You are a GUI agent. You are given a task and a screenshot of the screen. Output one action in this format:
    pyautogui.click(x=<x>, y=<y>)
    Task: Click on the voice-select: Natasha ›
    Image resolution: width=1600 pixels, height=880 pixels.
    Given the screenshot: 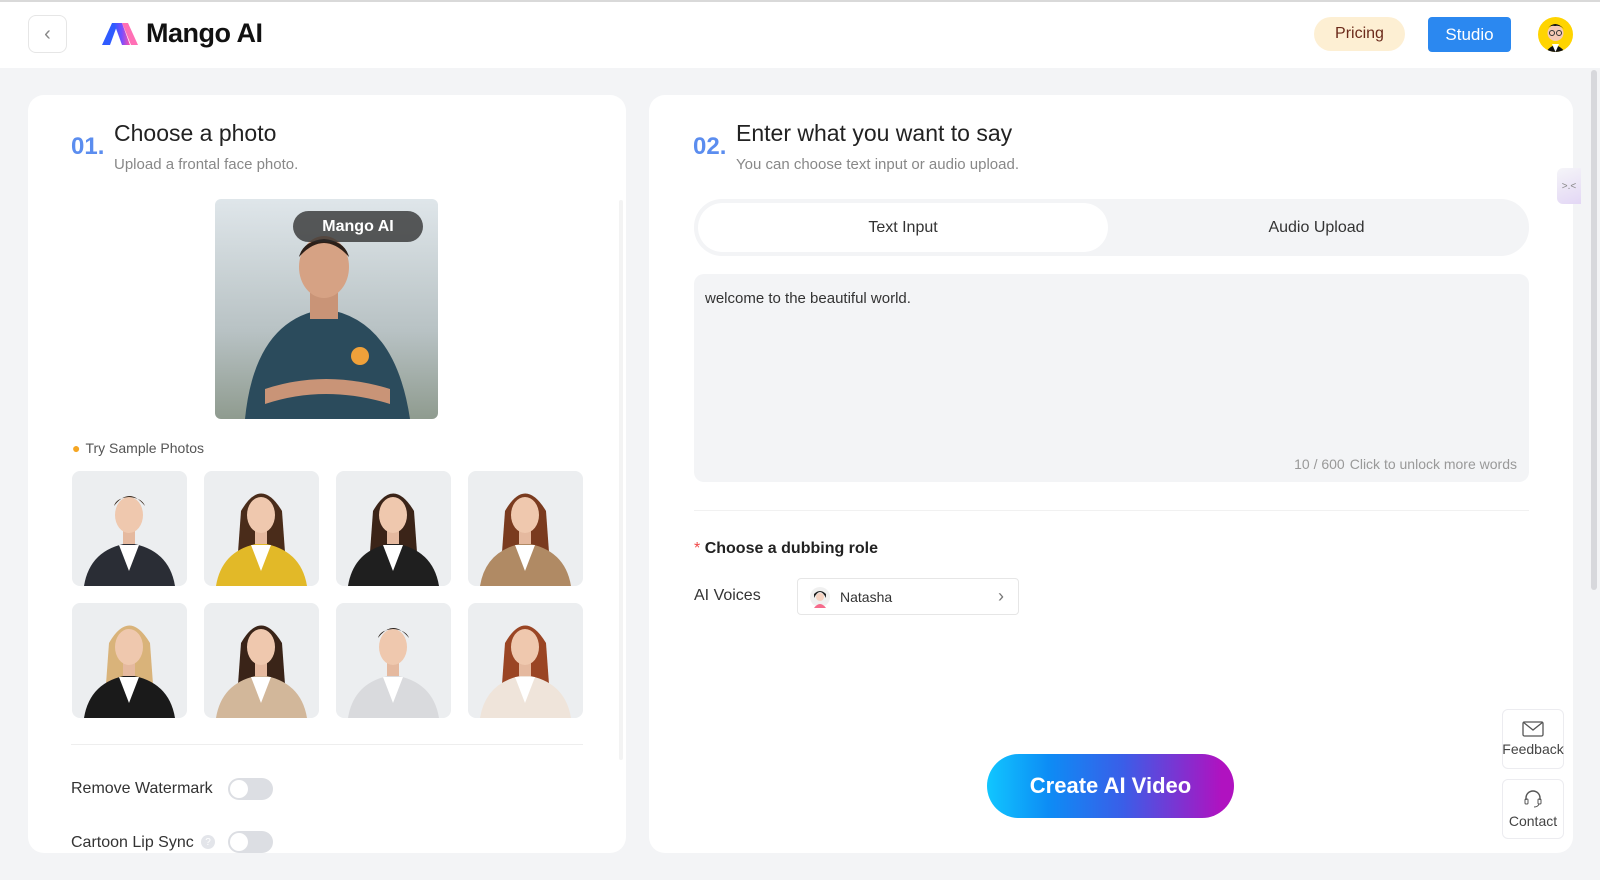 What is the action you would take?
    pyautogui.click(x=908, y=596)
    